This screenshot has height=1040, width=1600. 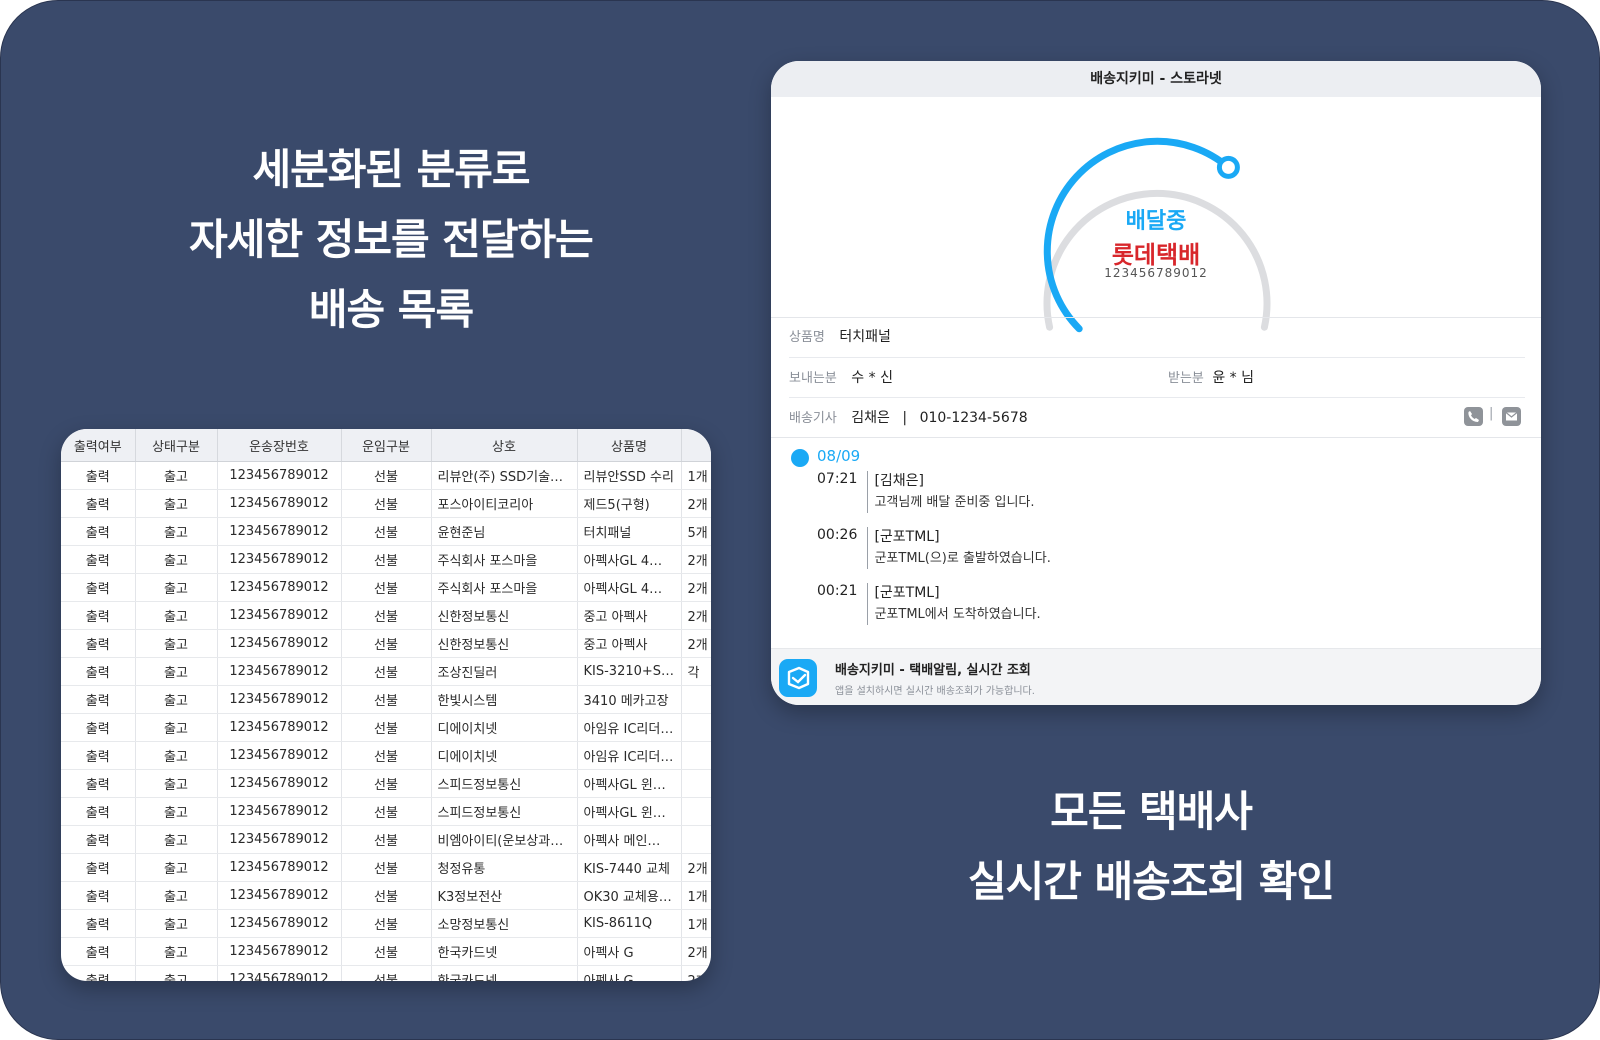 What do you see at coordinates (696, 445) in the screenshot?
I see `column-header: 수` at bounding box center [696, 445].